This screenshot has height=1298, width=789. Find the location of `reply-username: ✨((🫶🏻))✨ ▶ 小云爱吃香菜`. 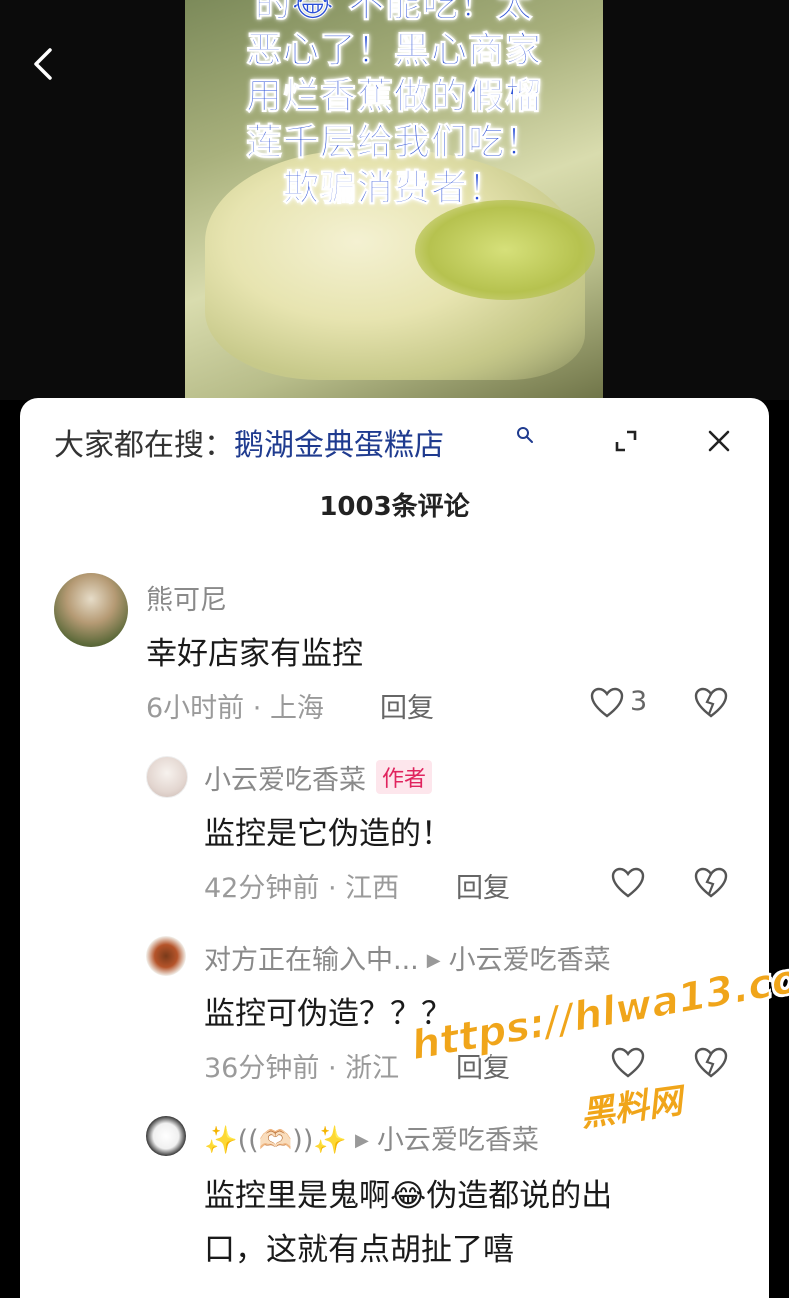

reply-username: ✨((🫶🏻))✨ ▶ 小云爱吃香菜 is located at coordinates (371, 1137).